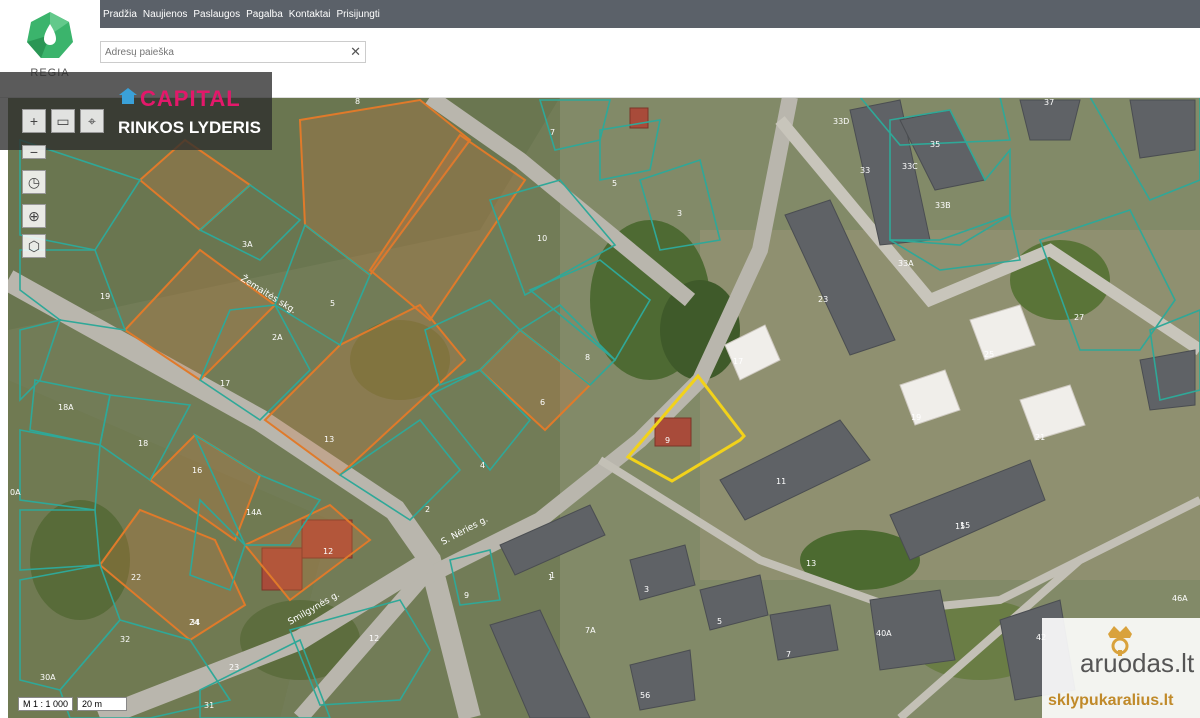 The image size is (1200, 718). Describe the element at coordinates (542, 402) in the screenshot. I see `house-number: 6` at that location.